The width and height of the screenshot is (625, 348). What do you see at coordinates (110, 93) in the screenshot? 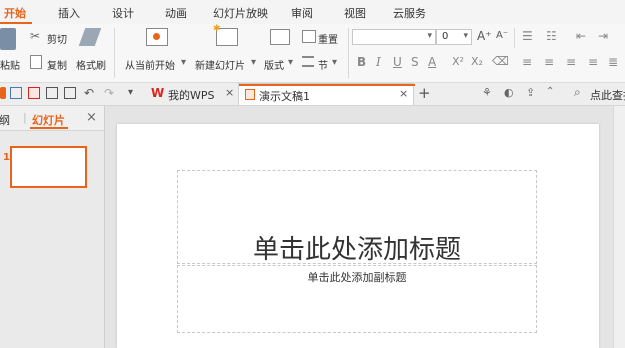
I see `redo-icon: ↷` at bounding box center [110, 93].